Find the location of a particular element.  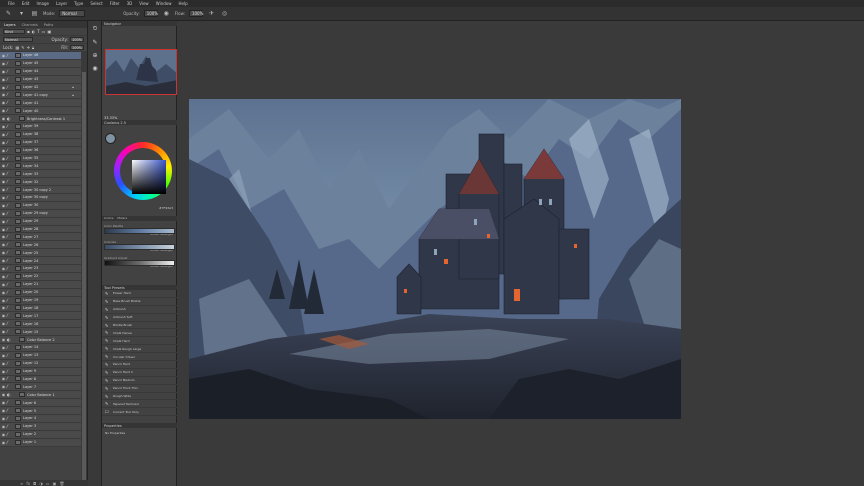

layer-row: ◉ ⁄ Layer 2 is located at coordinates (41, 434).